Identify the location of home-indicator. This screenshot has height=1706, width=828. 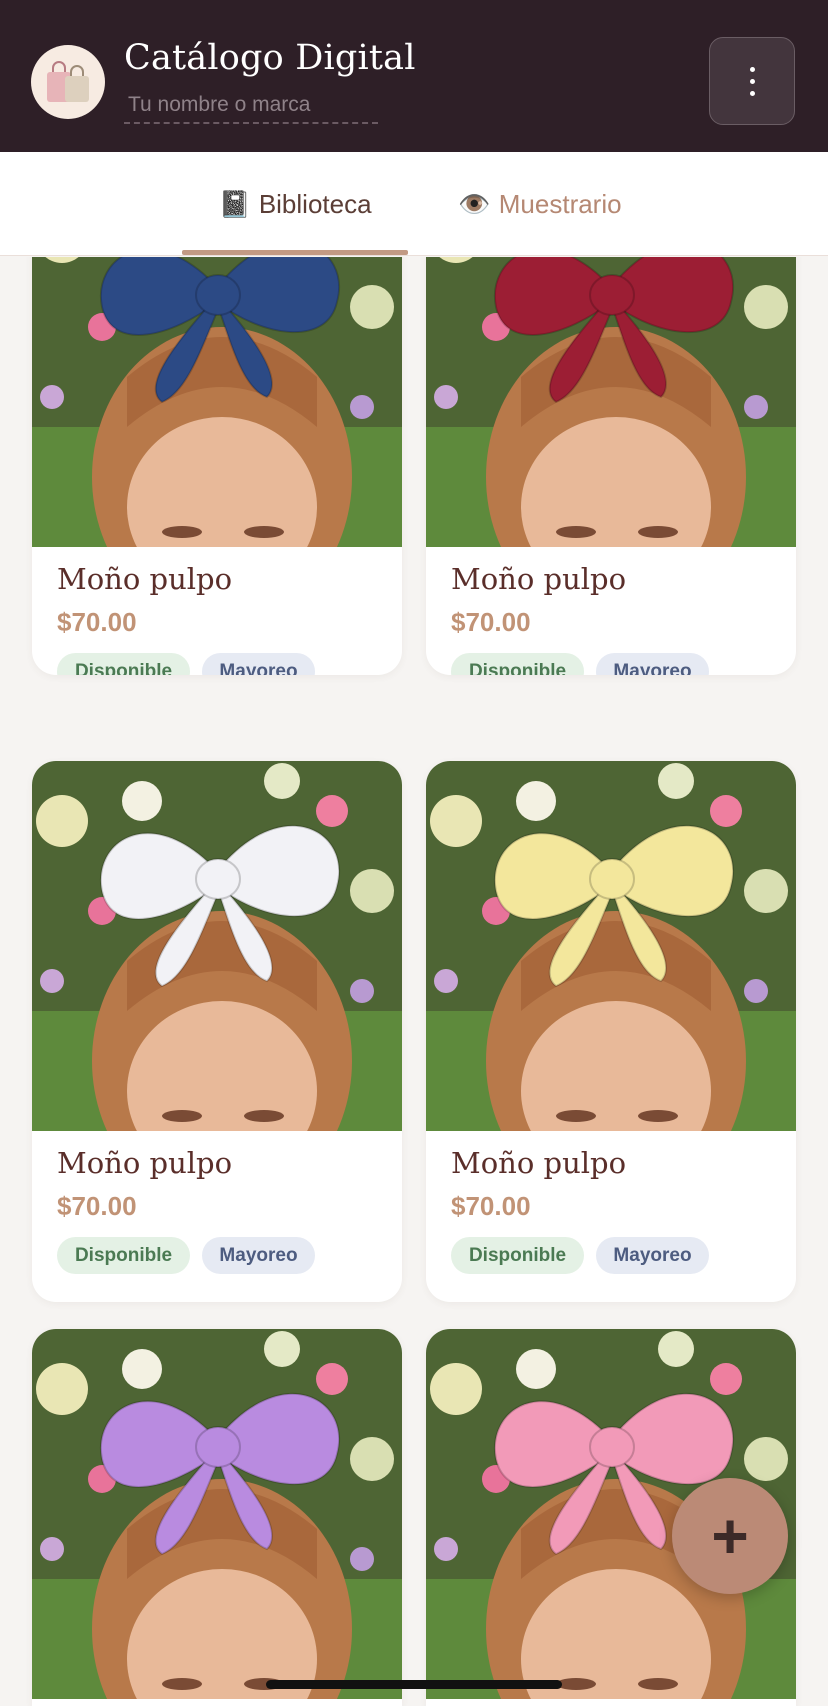
(414, 1684).